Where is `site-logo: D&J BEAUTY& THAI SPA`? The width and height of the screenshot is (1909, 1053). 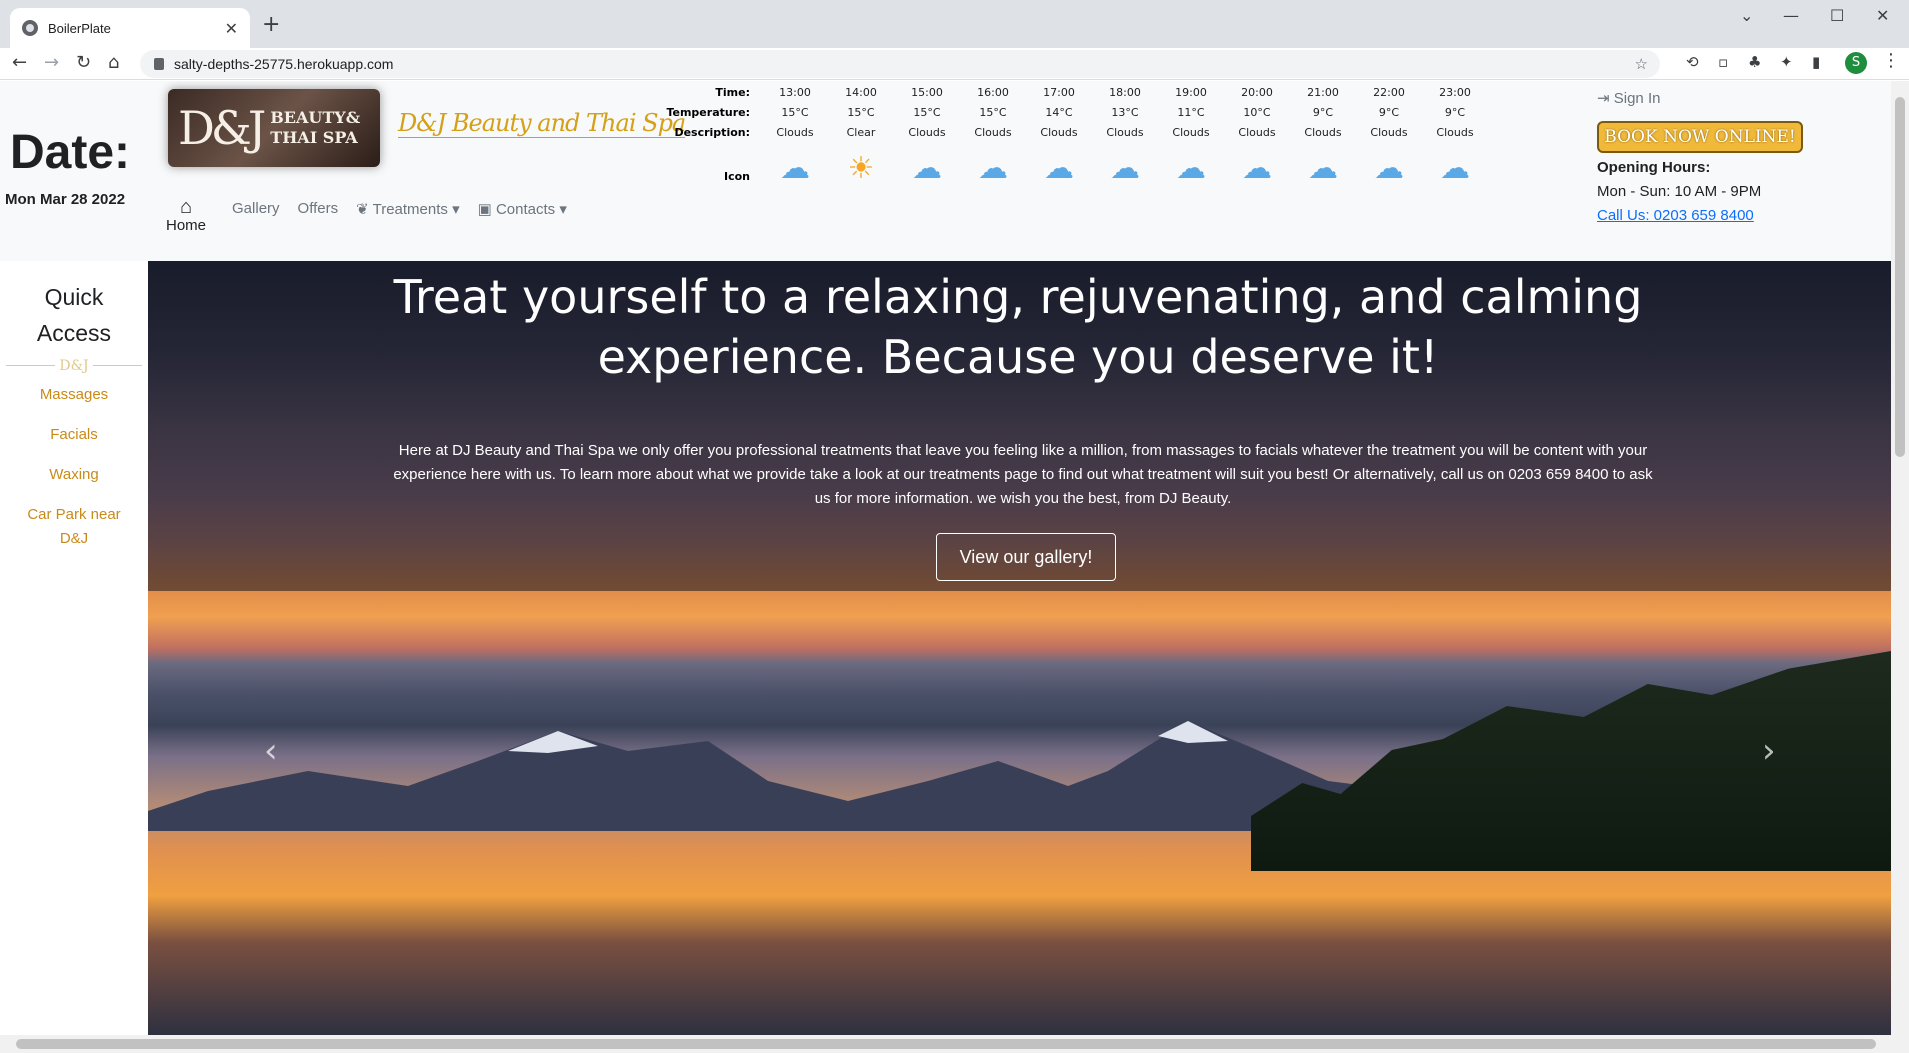
site-logo: D&J BEAUTY& THAI SPA is located at coordinates (274, 128).